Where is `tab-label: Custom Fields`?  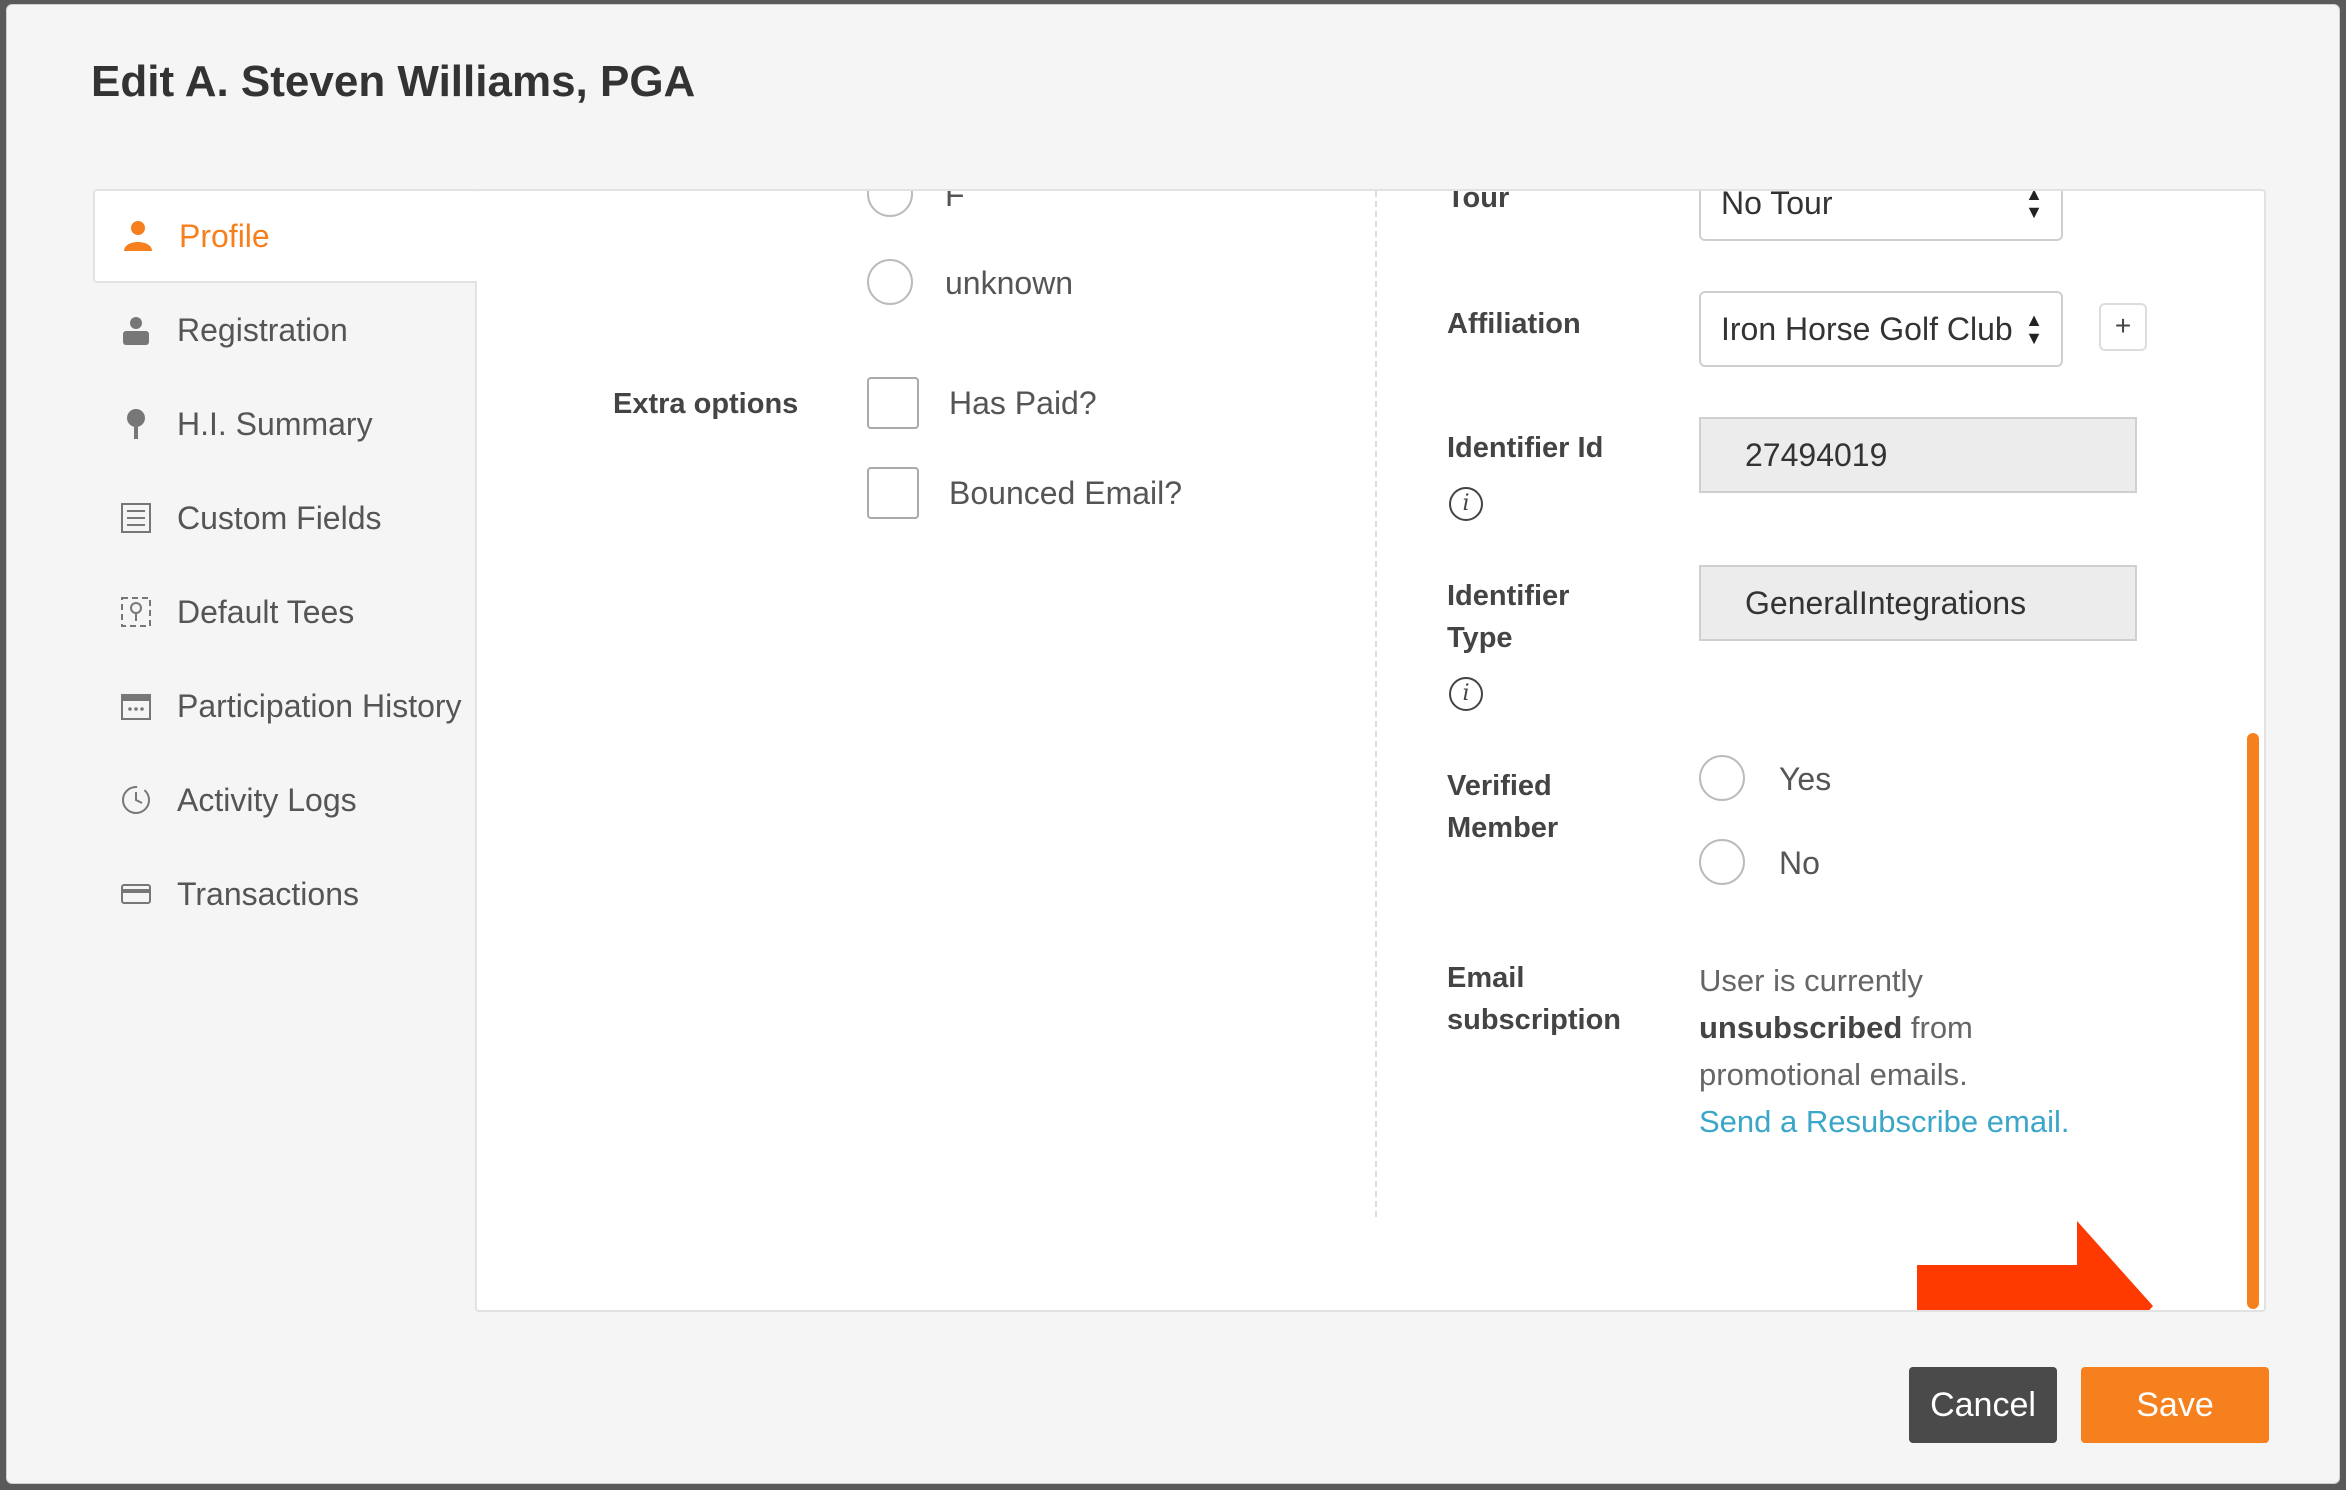
tab-label: Custom Fields is located at coordinates (279, 517).